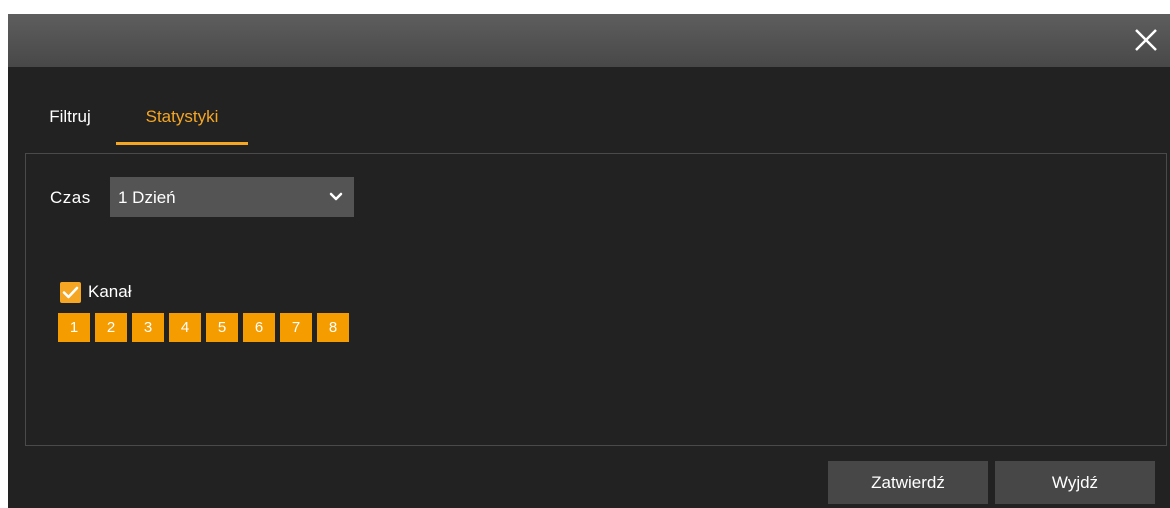  I want to click on exit-button: Wyjdź, so click(1075, 482).